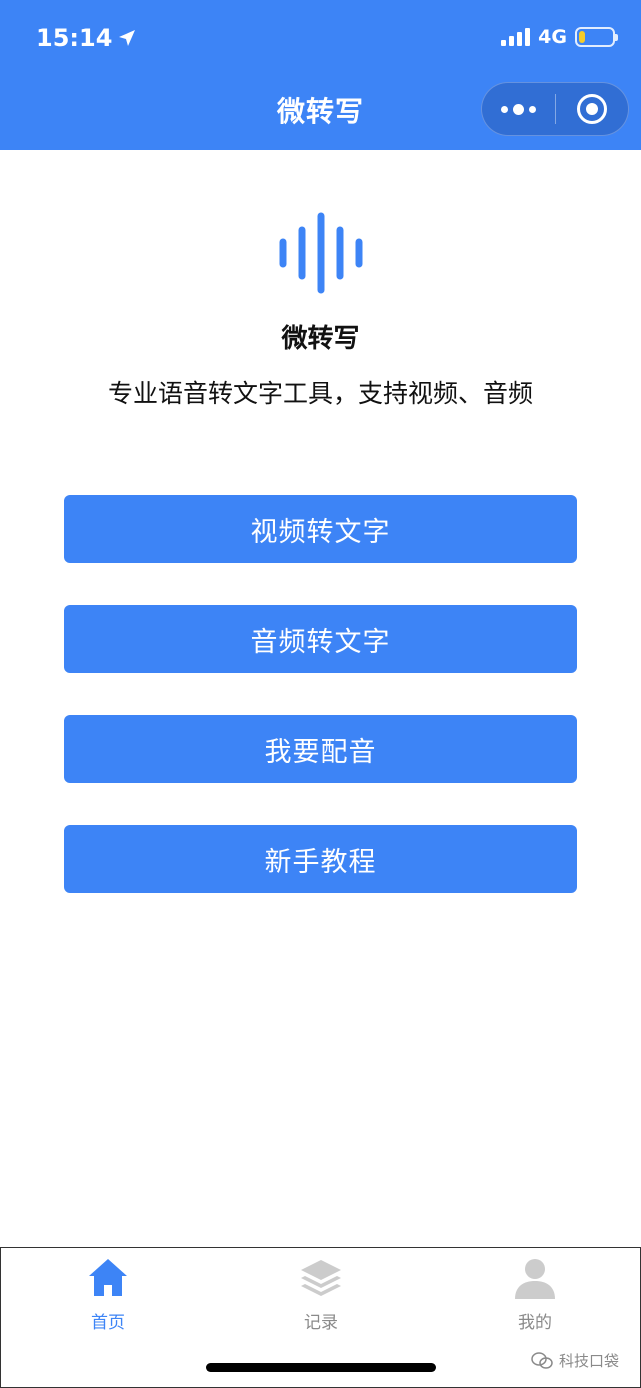  I want to click on target-circle-icon, so click(591, 109).